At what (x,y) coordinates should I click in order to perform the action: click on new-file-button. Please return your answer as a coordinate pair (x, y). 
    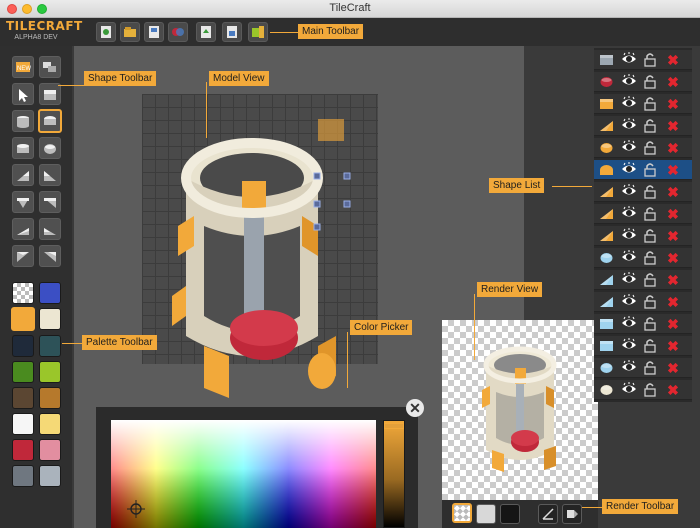
    Looking at the image, I should click on (106, 32).